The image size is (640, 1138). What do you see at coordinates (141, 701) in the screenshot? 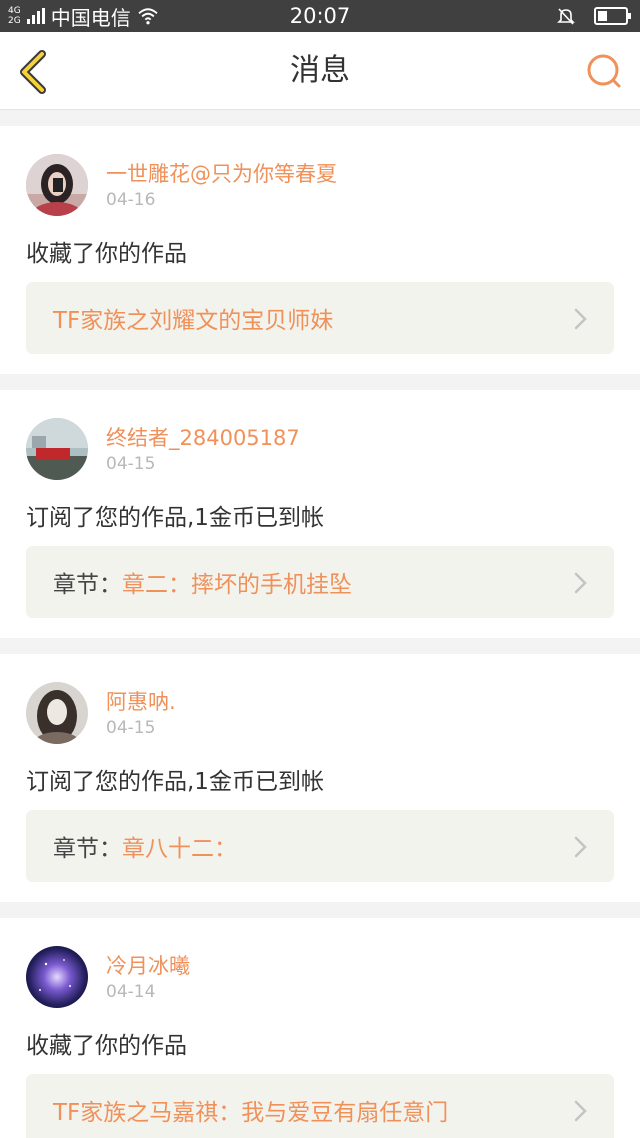
I see `username: 阿惠呐.` at bounding box center [141, 701].